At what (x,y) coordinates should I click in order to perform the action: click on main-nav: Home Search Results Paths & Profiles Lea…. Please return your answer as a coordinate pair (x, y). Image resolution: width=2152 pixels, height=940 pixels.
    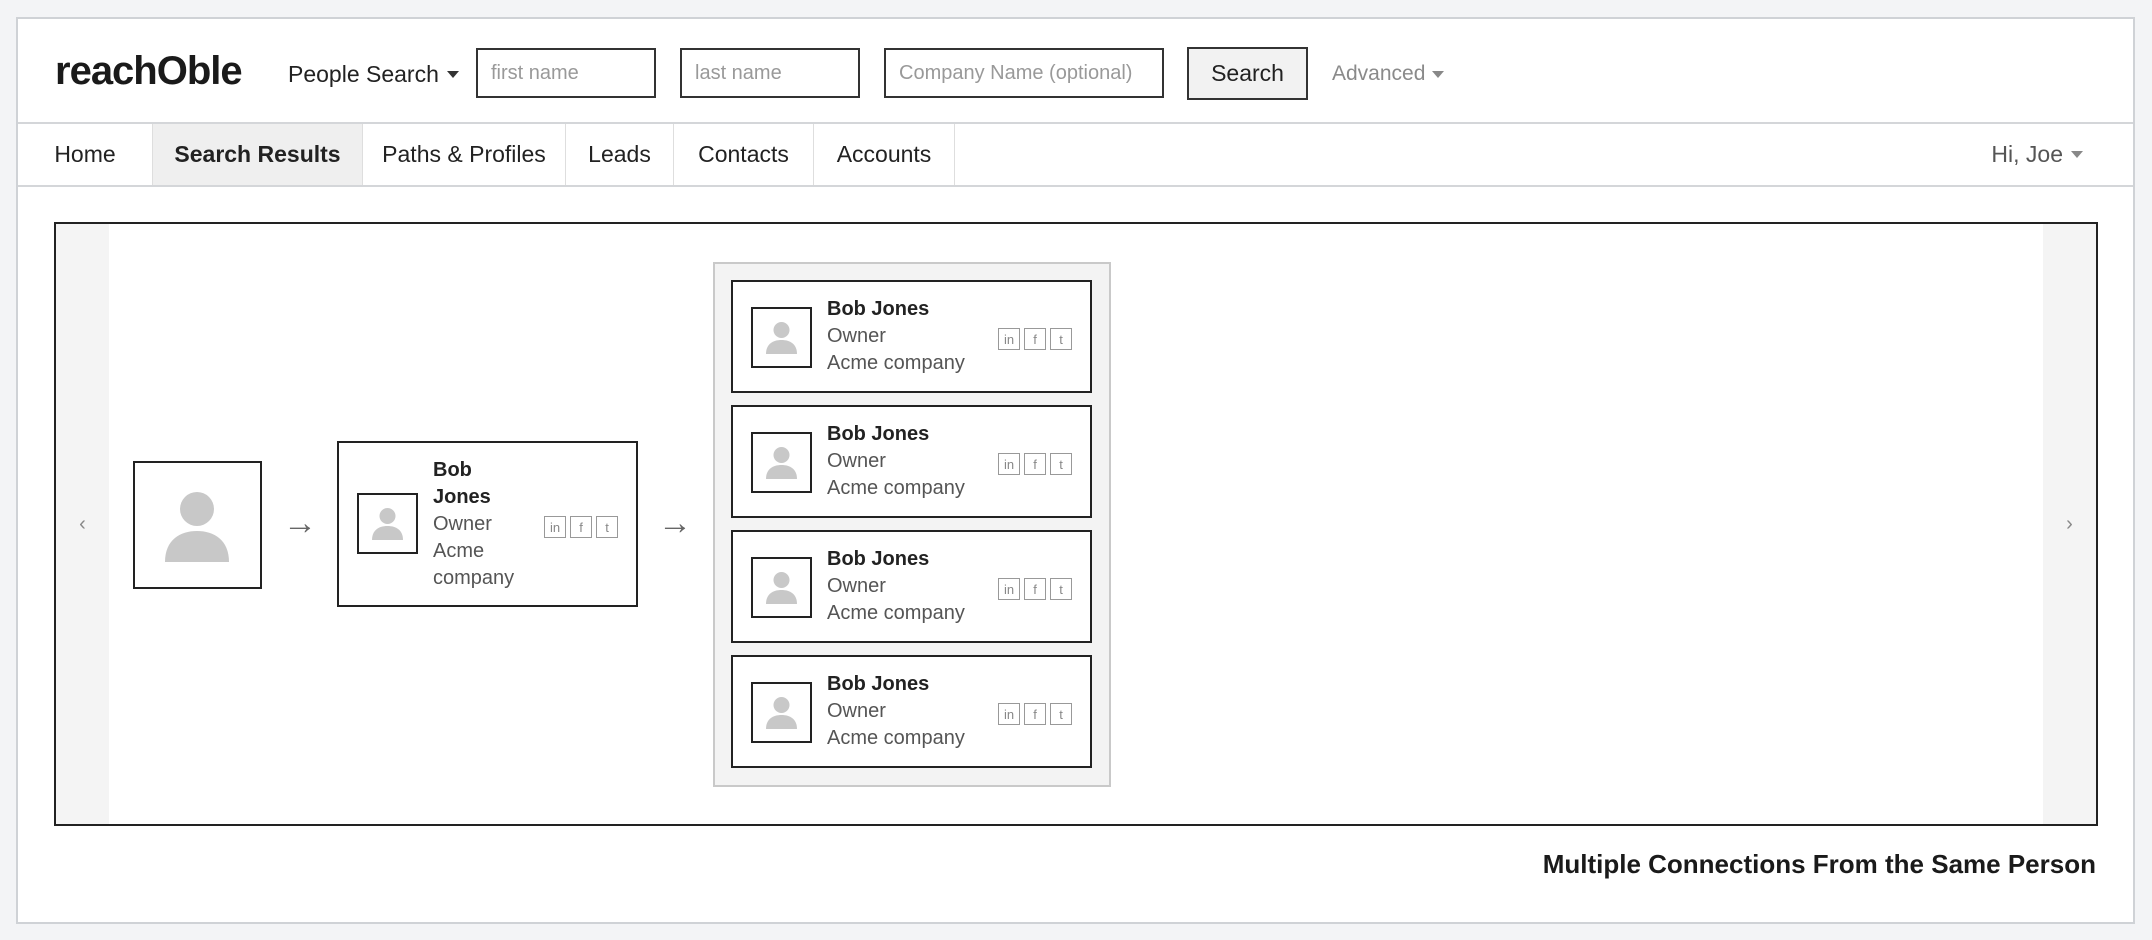
    Looking at the image, I should click on (1075, 154).